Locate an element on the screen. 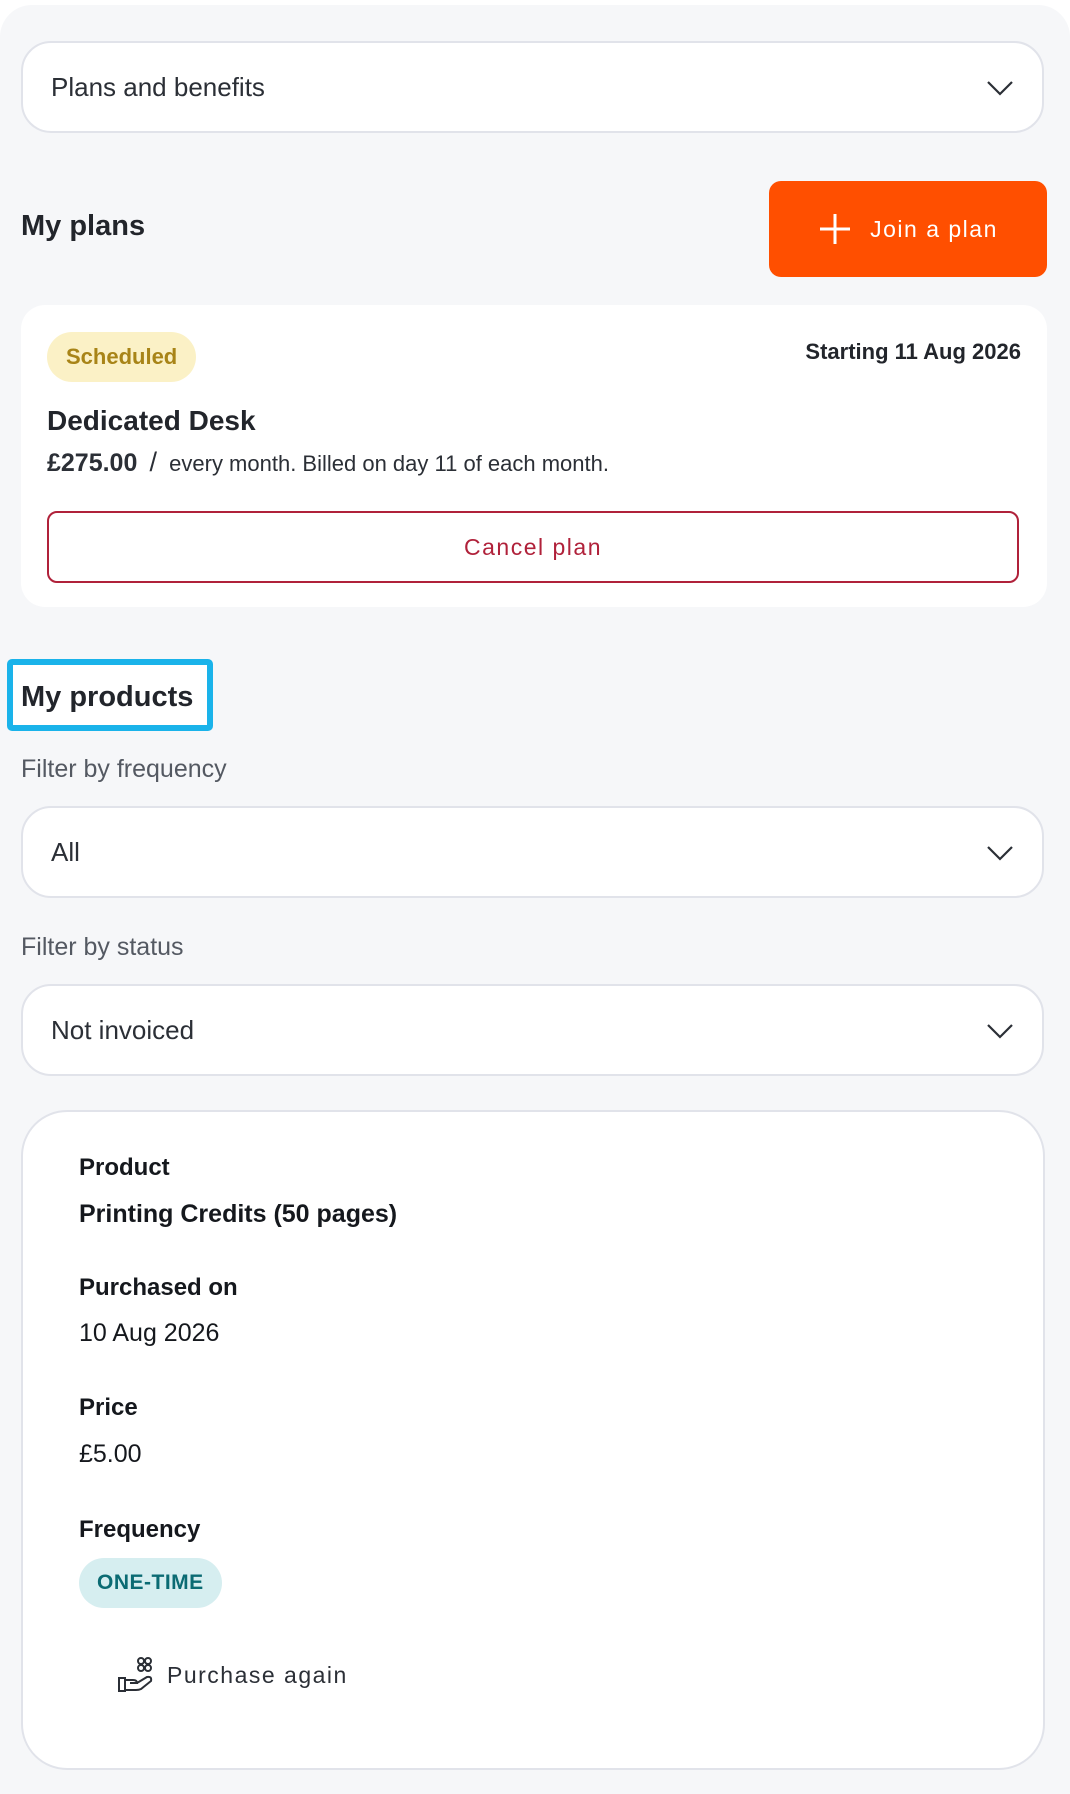  purchased-on-label: Purchased on is located at coordinates (158, 1287).